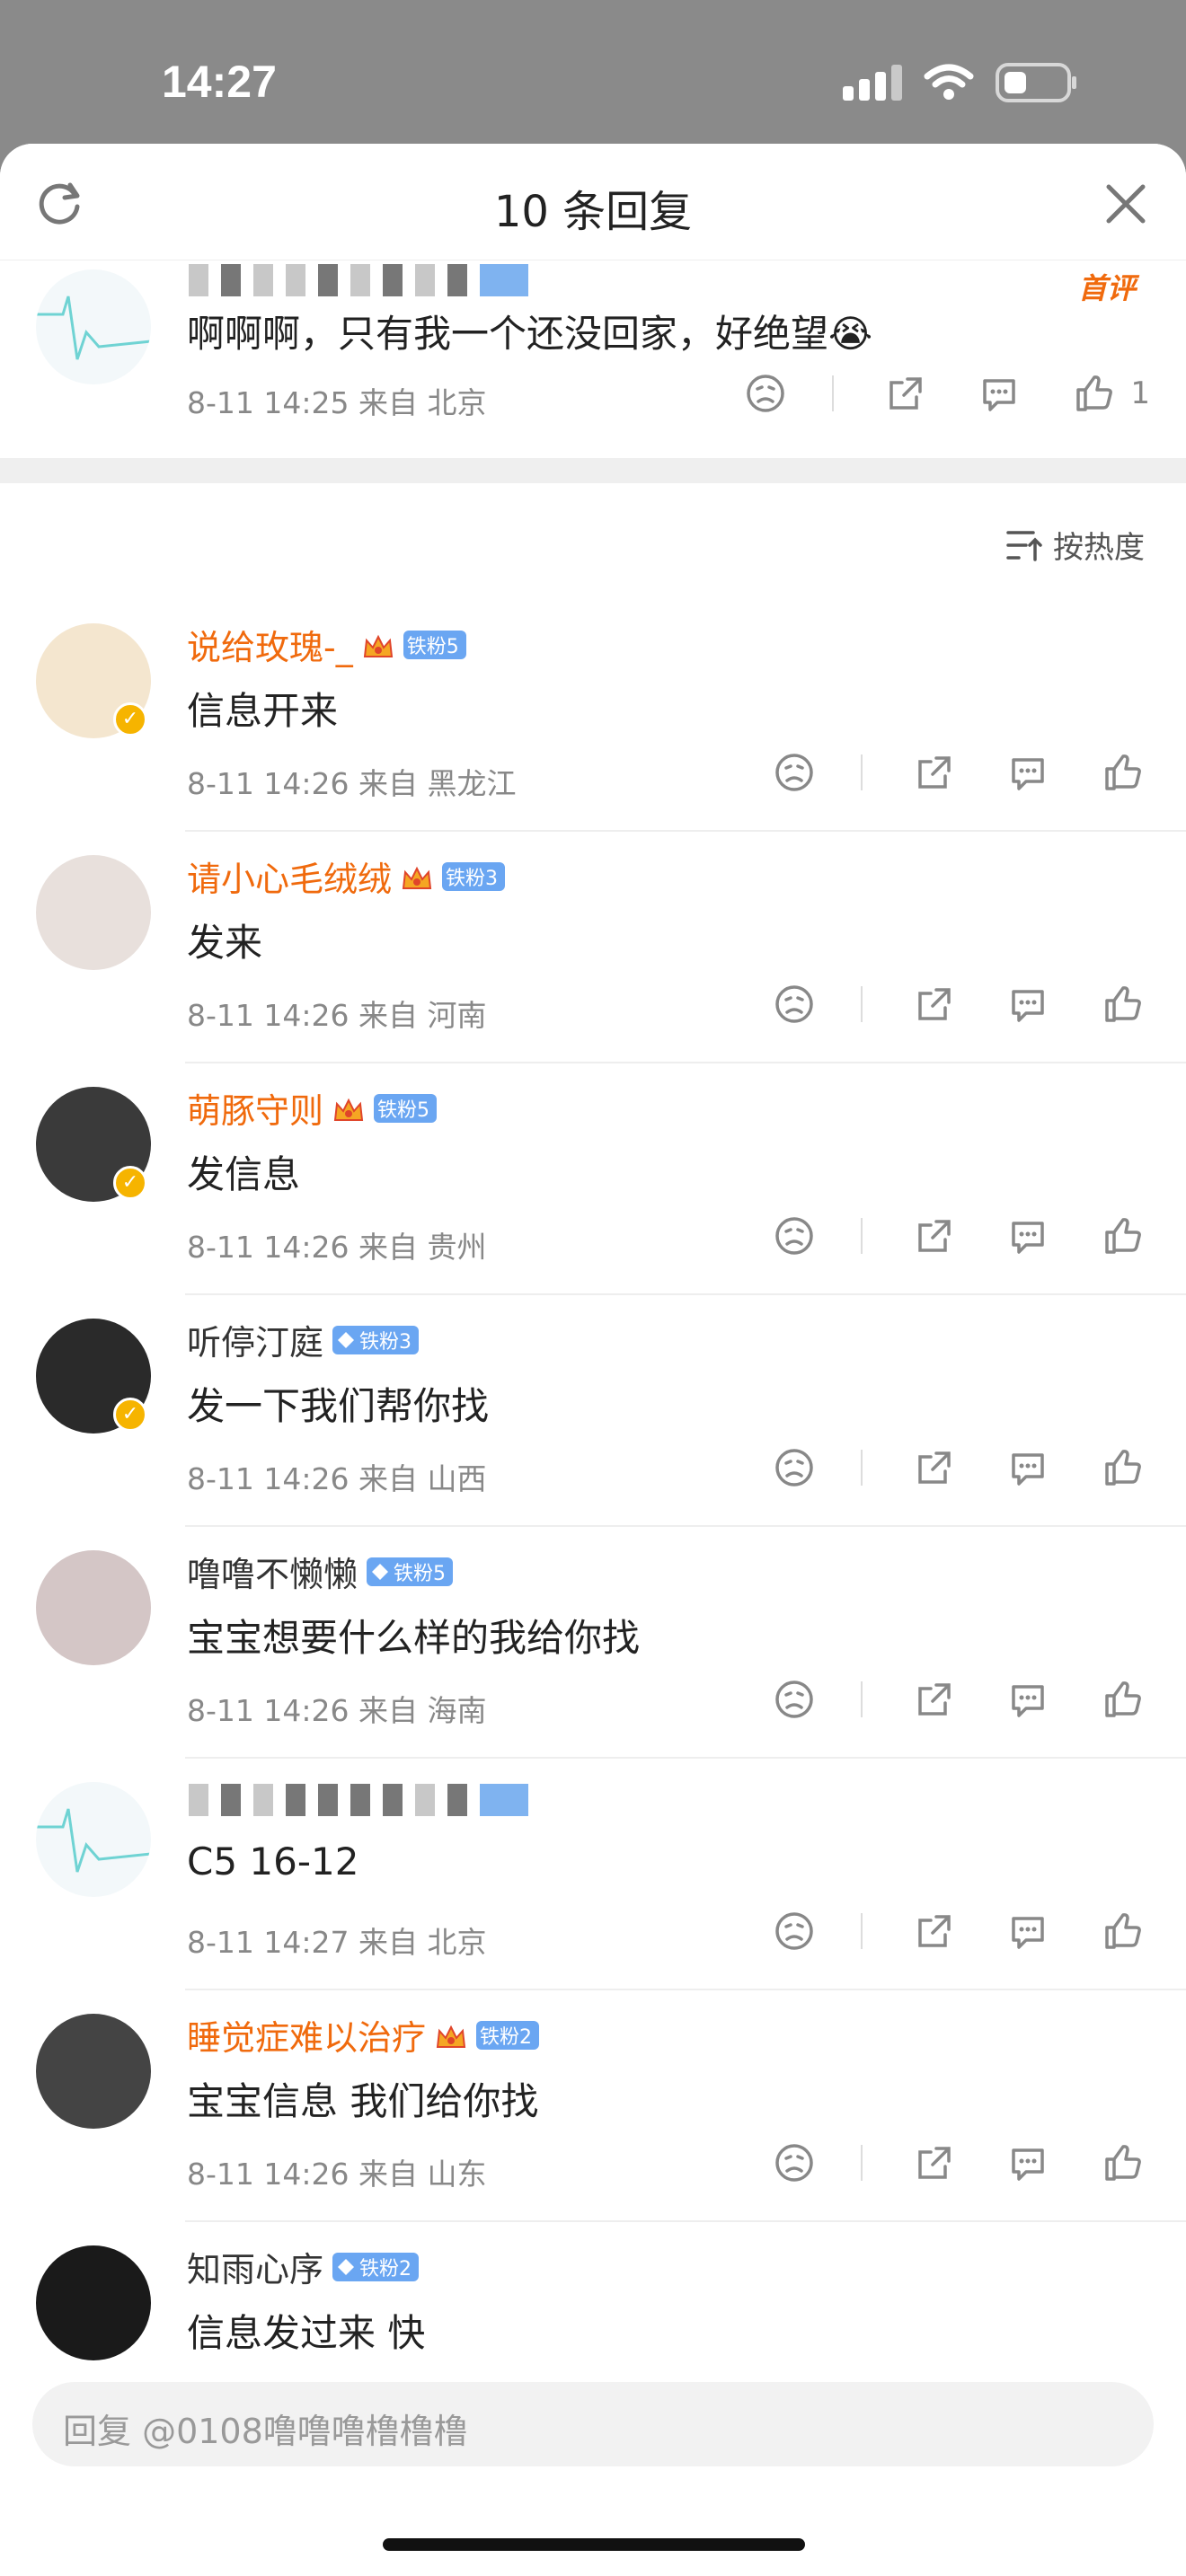  I want to click on comment-item: ✓ 萌豚守则 铁粉5 发信息 8-11 14:26 来自 贵州, so click(593, 1179).